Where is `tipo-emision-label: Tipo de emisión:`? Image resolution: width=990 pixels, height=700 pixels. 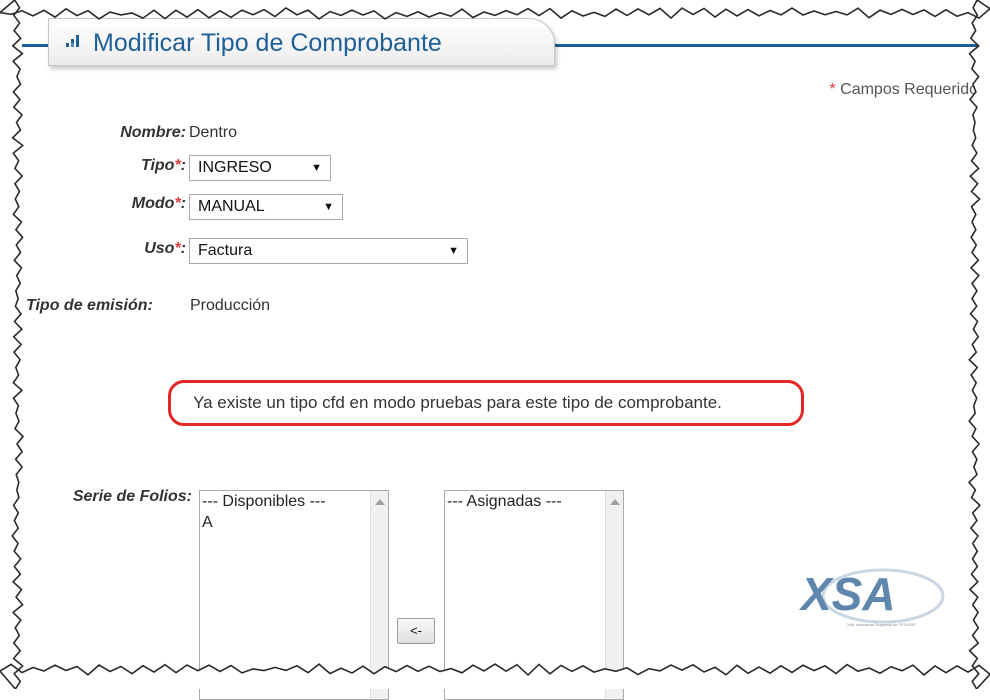
tipo-emision-label: Tipo de emisión: is located at coordinates (89, 305).